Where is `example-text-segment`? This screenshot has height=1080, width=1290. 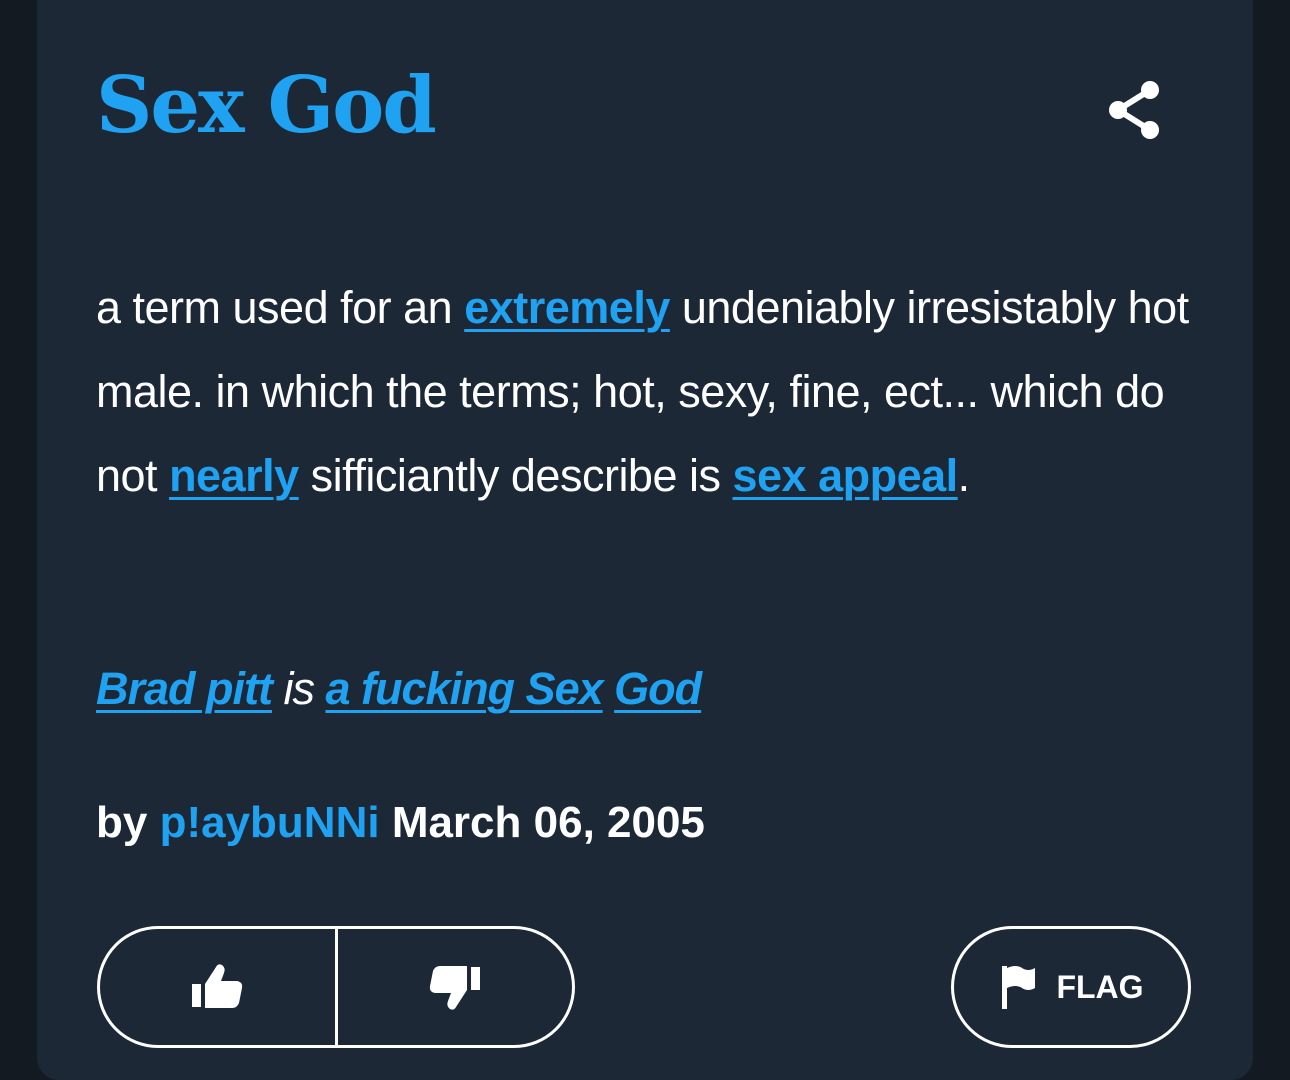 example-text-segment is located at coordinates (609, 688).